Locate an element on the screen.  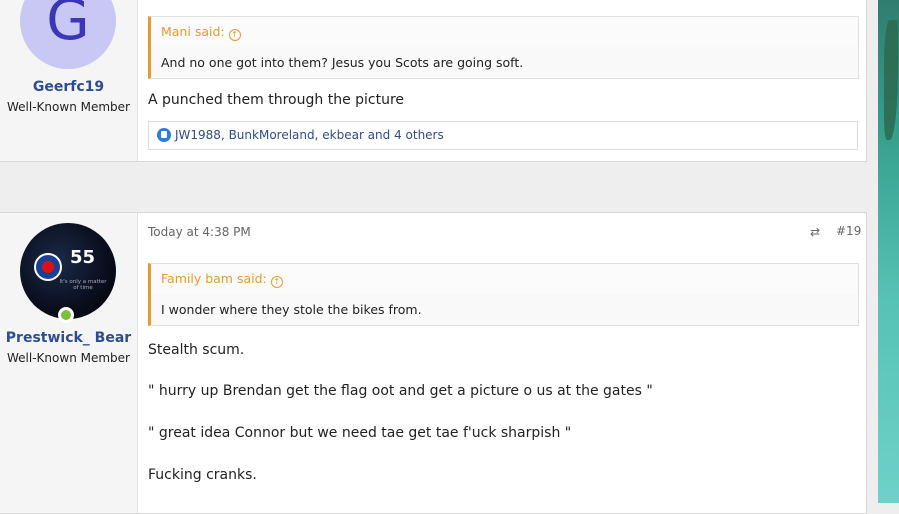
post-message: A punched them through the picture is located at coordinates (276, 100).